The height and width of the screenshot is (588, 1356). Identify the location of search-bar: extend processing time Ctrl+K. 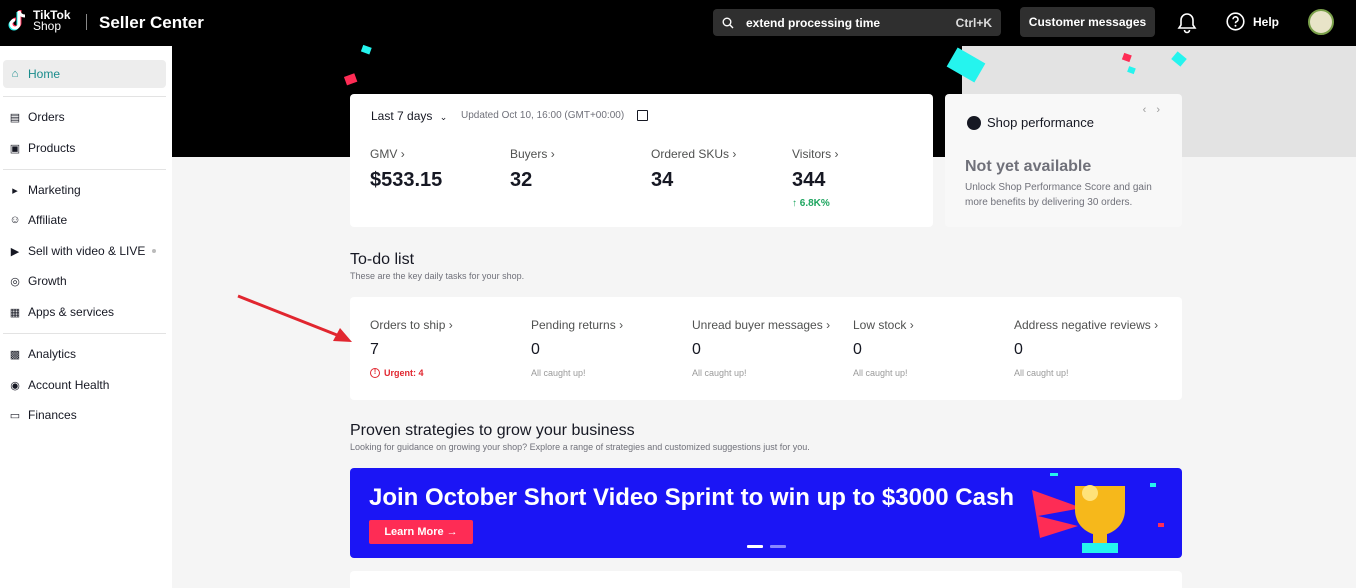
(857, 22).